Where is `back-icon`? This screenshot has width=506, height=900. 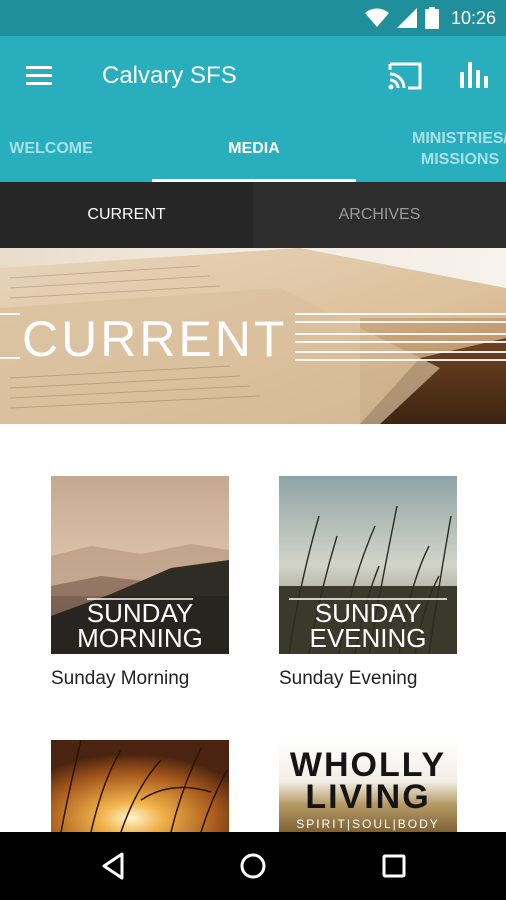
back-icon is located at coordinates (114, 866).